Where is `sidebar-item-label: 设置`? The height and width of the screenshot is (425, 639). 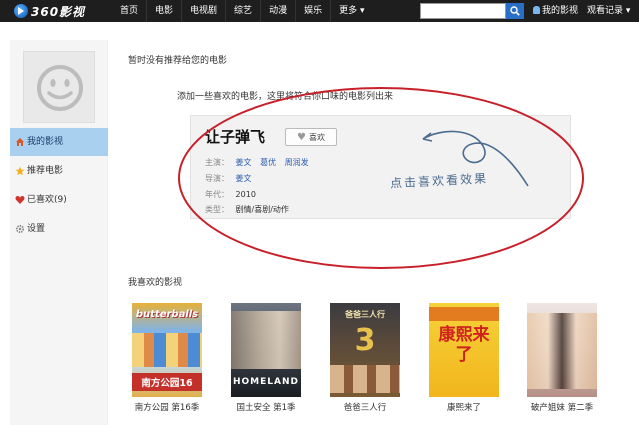
sidebar-item-label: 设置 is located at coordinates (36, 229).